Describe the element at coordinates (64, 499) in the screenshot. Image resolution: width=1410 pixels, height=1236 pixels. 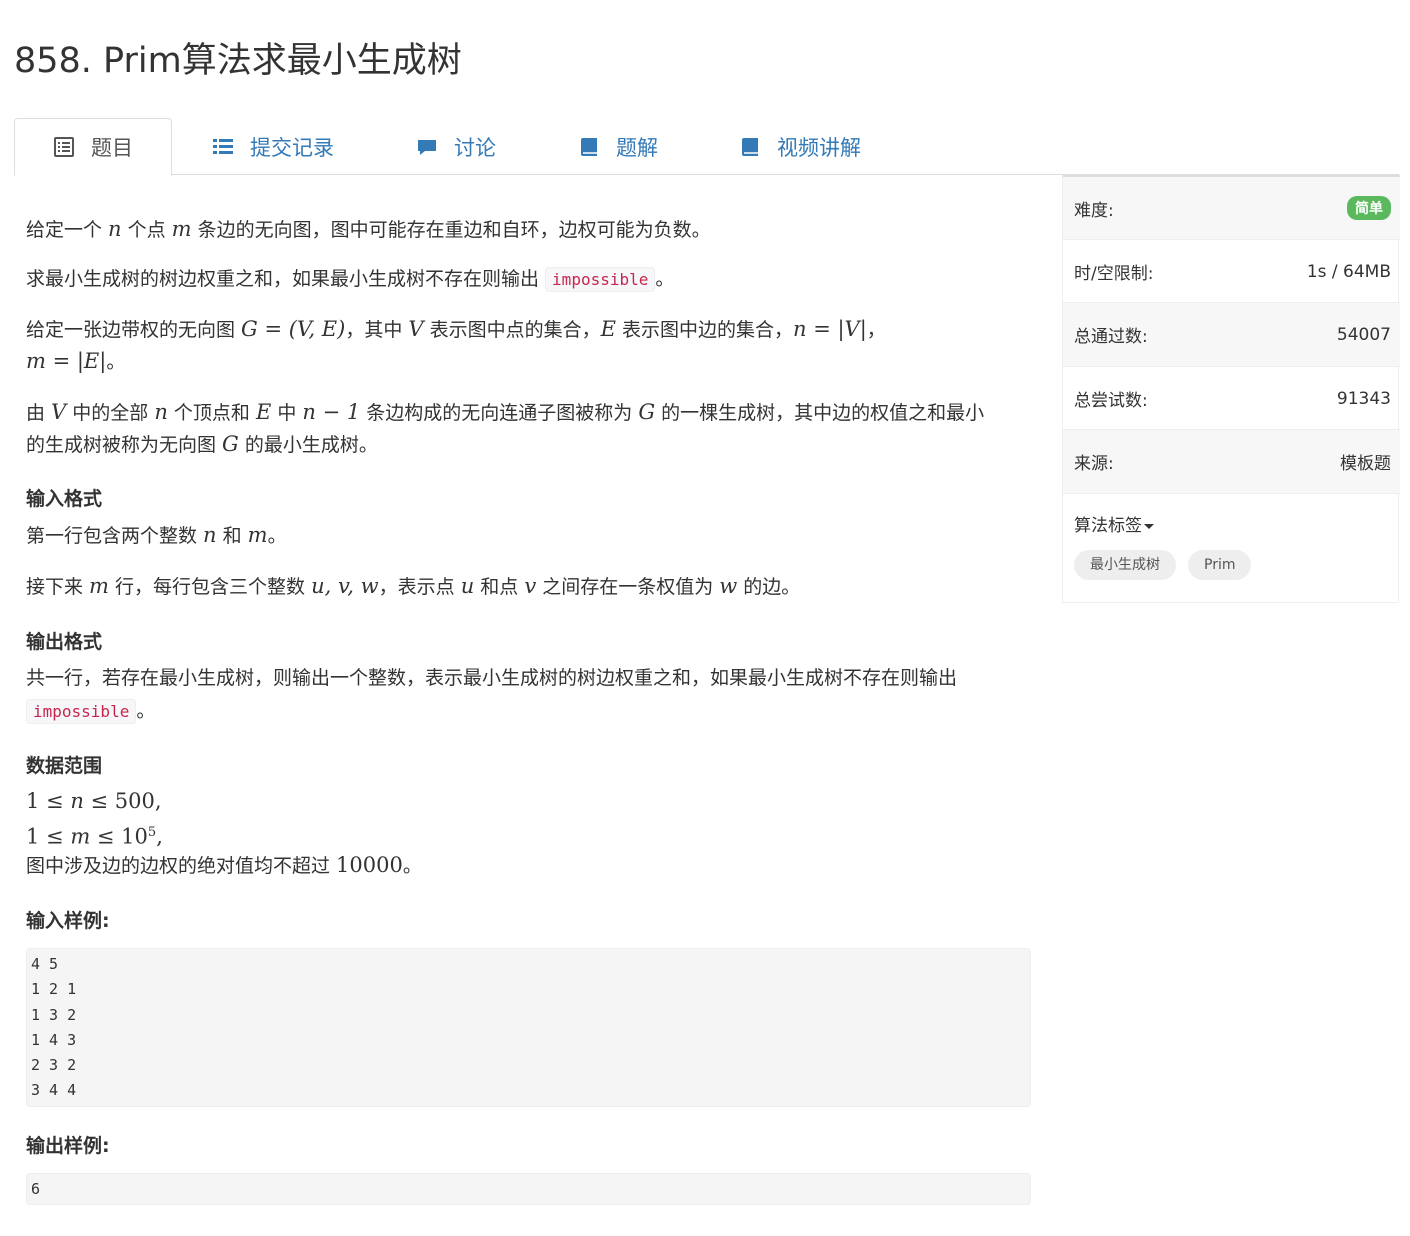
I see `input-format-heading: 输入格式` at that location.